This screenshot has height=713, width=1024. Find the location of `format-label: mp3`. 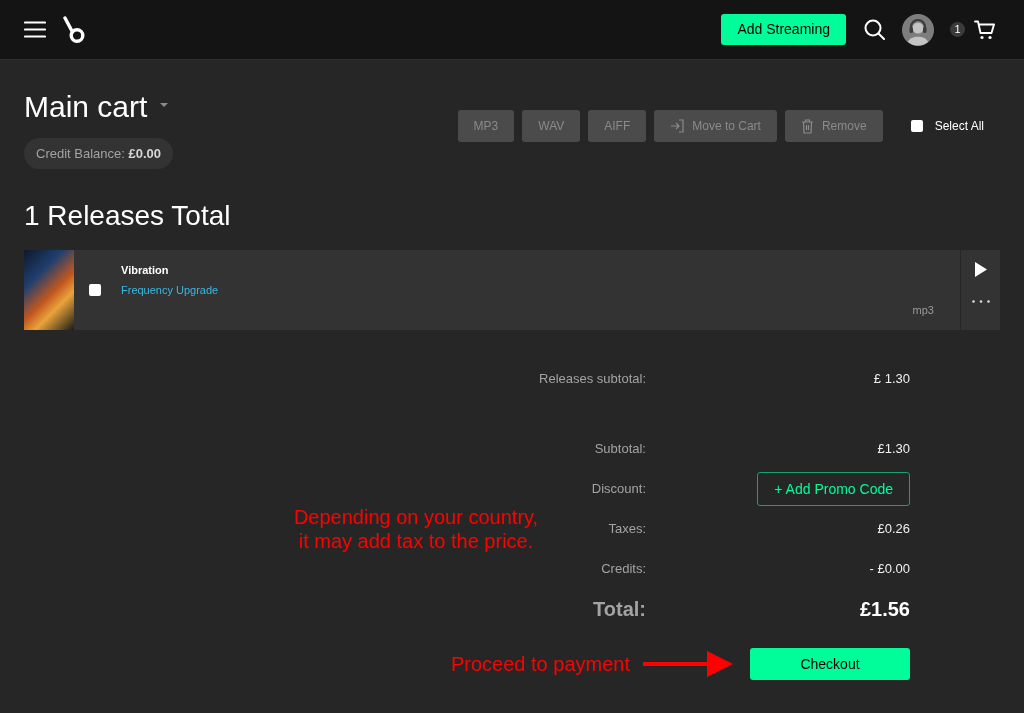

format-label: mp3 is located at coordinates (923, 310).